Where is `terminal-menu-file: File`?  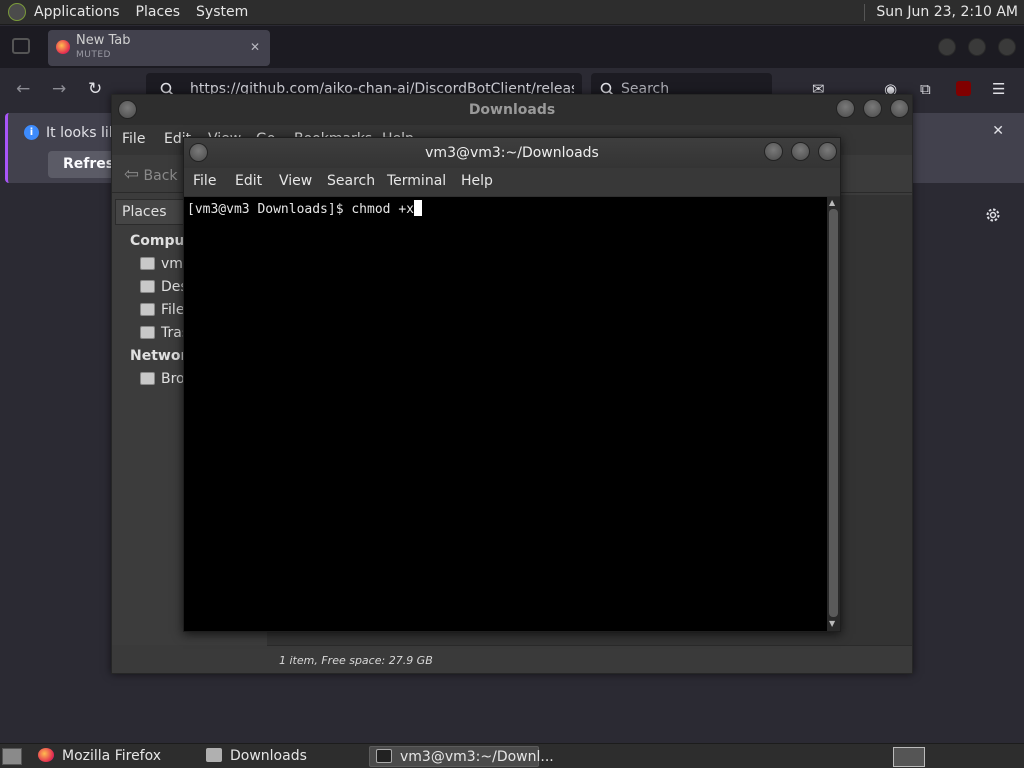 terminal-menu-file: File is located at coordinates (204, 181).